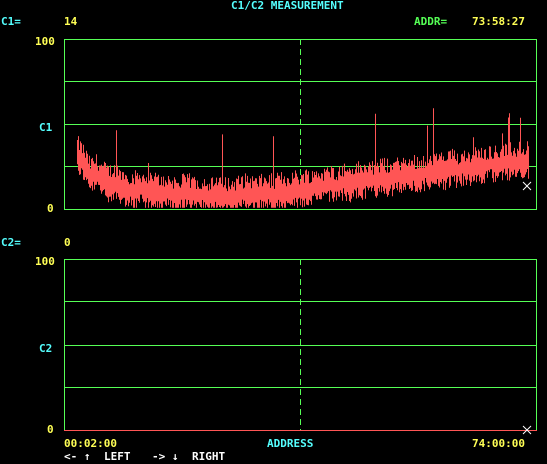 The width and height of the screenshot is (547, 464). I want to click on upper-end-marker, so click(527, 186).